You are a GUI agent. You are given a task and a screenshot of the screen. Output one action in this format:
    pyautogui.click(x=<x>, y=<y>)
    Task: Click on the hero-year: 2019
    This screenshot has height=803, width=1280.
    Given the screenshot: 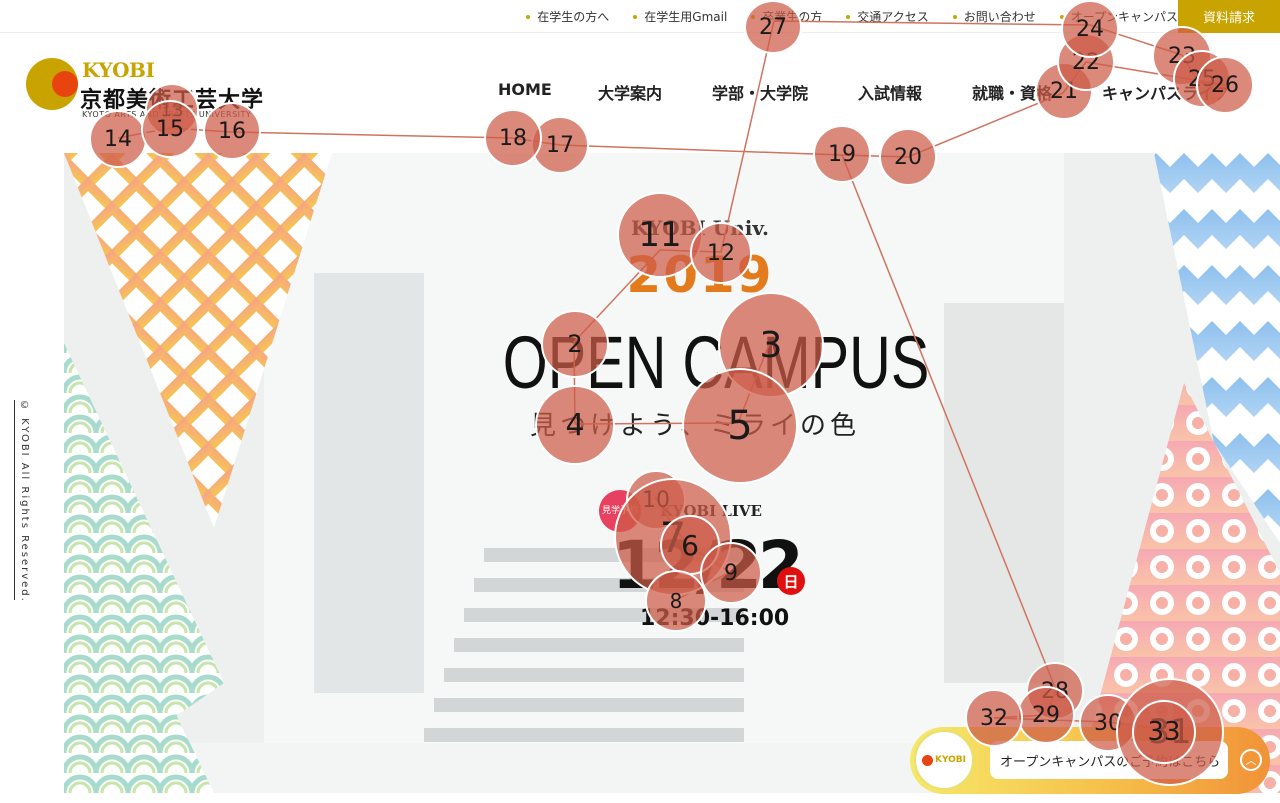 What is the action you would take?
    pyautogui.click(x=700, y=275)
    